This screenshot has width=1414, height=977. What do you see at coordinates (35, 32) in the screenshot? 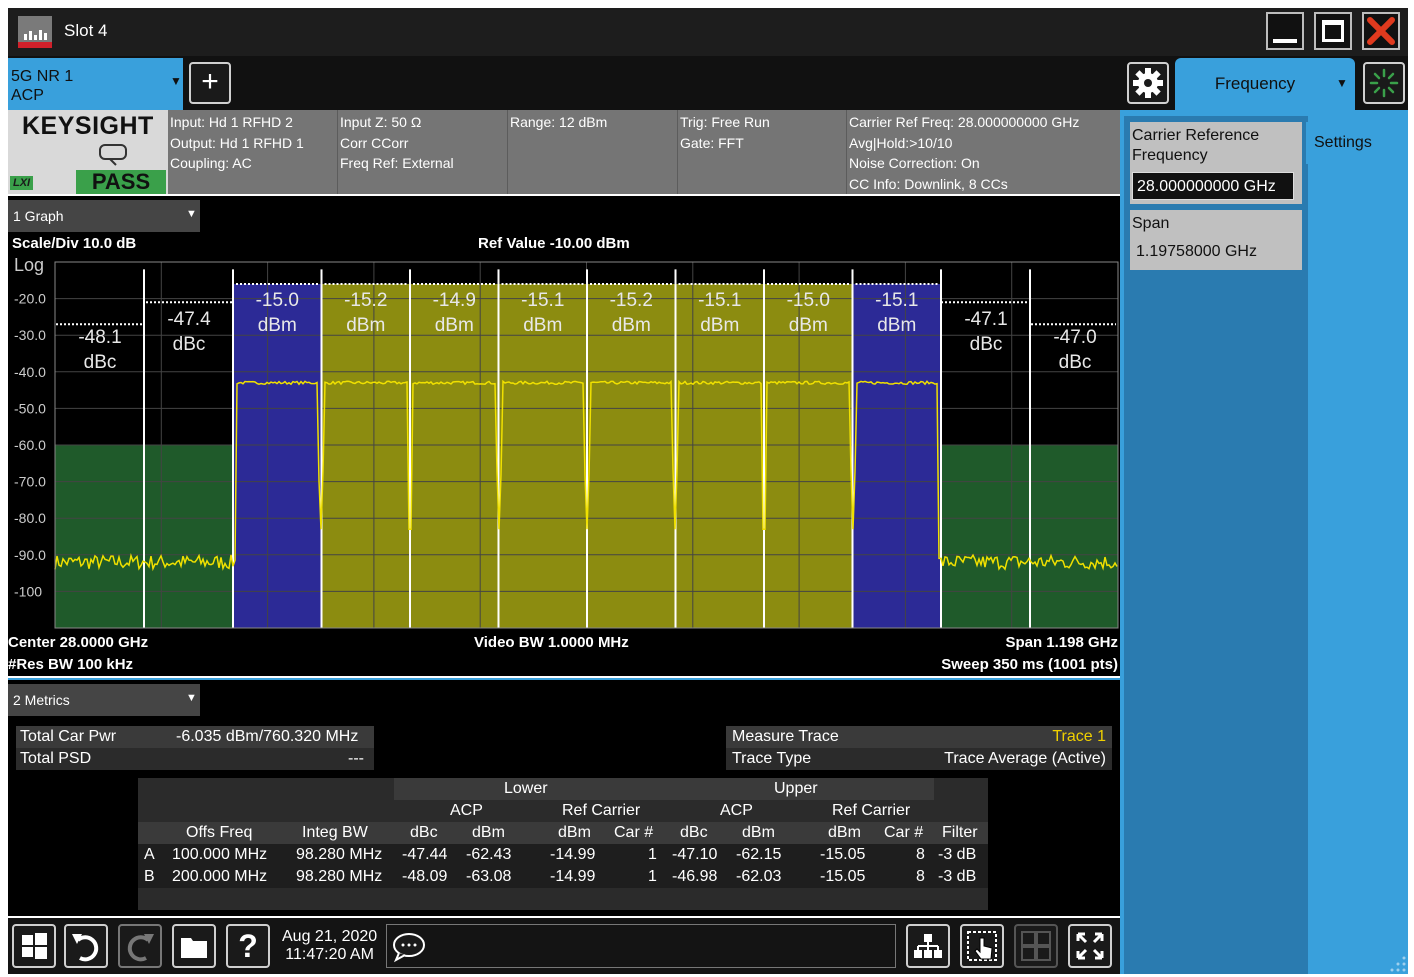
I see `app-icon` at bounding box center [35, 32].